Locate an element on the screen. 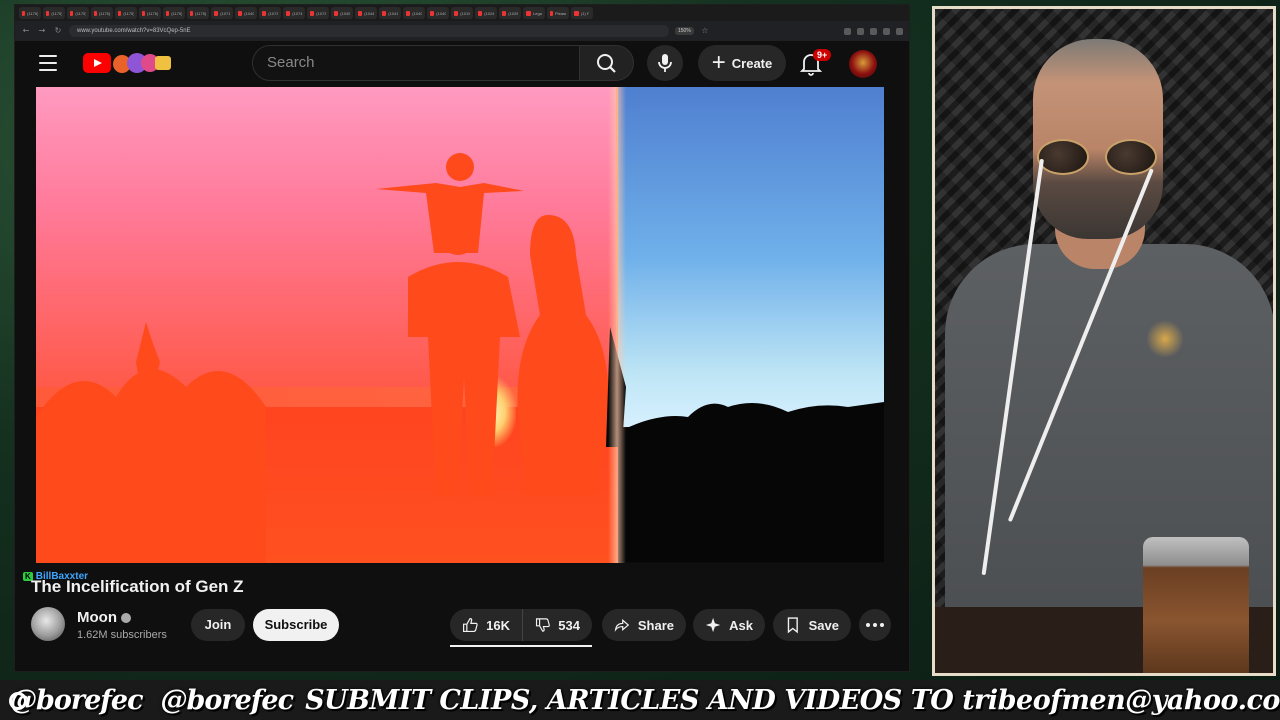 The image size is (1280, 720). browser-tab: (1041) is located at coordinates (390, 13).